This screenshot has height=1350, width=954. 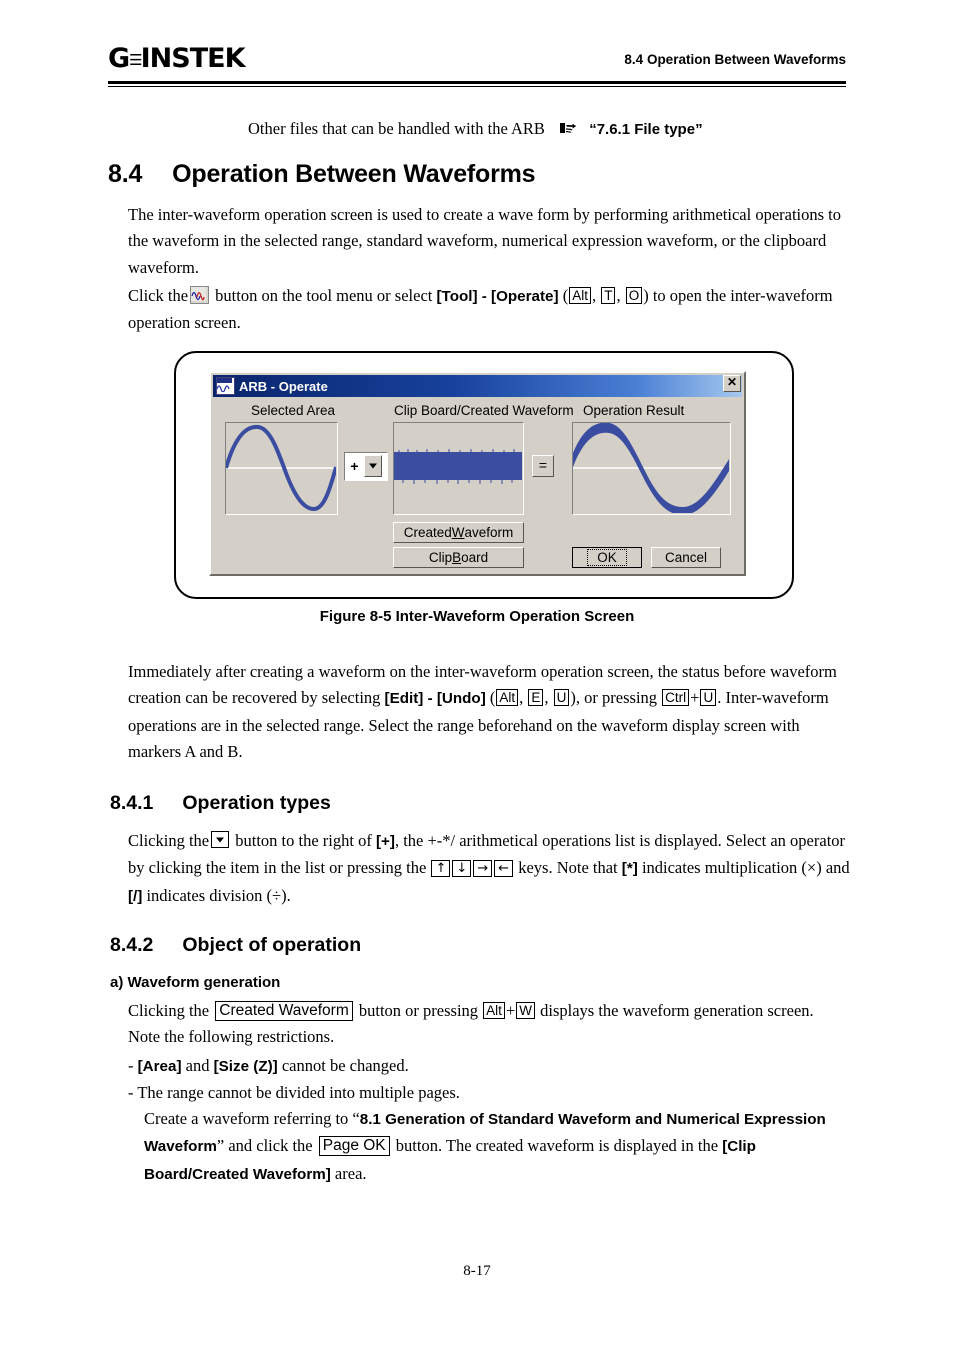 I want to click on waveform-panel-clipboard, so click(x=458, y=468).